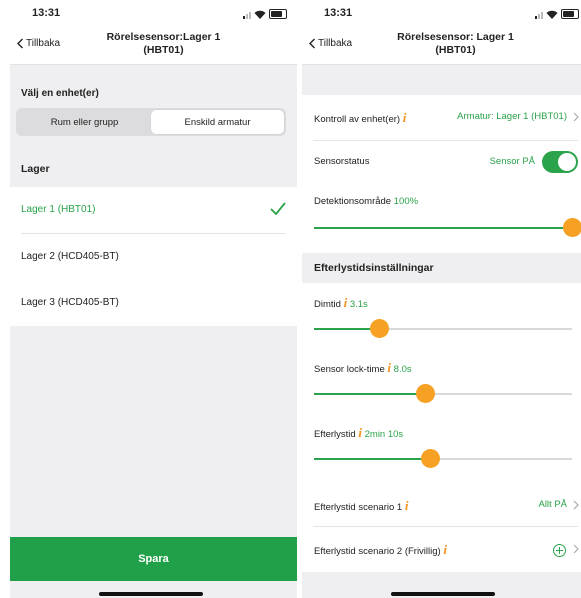 This screenshot has width=581, height=598. What do you see at coordinates (441, 215) in the screenshot?
I see `detection-row: Detektionsområde 100%` at bounding box center [441, 215].